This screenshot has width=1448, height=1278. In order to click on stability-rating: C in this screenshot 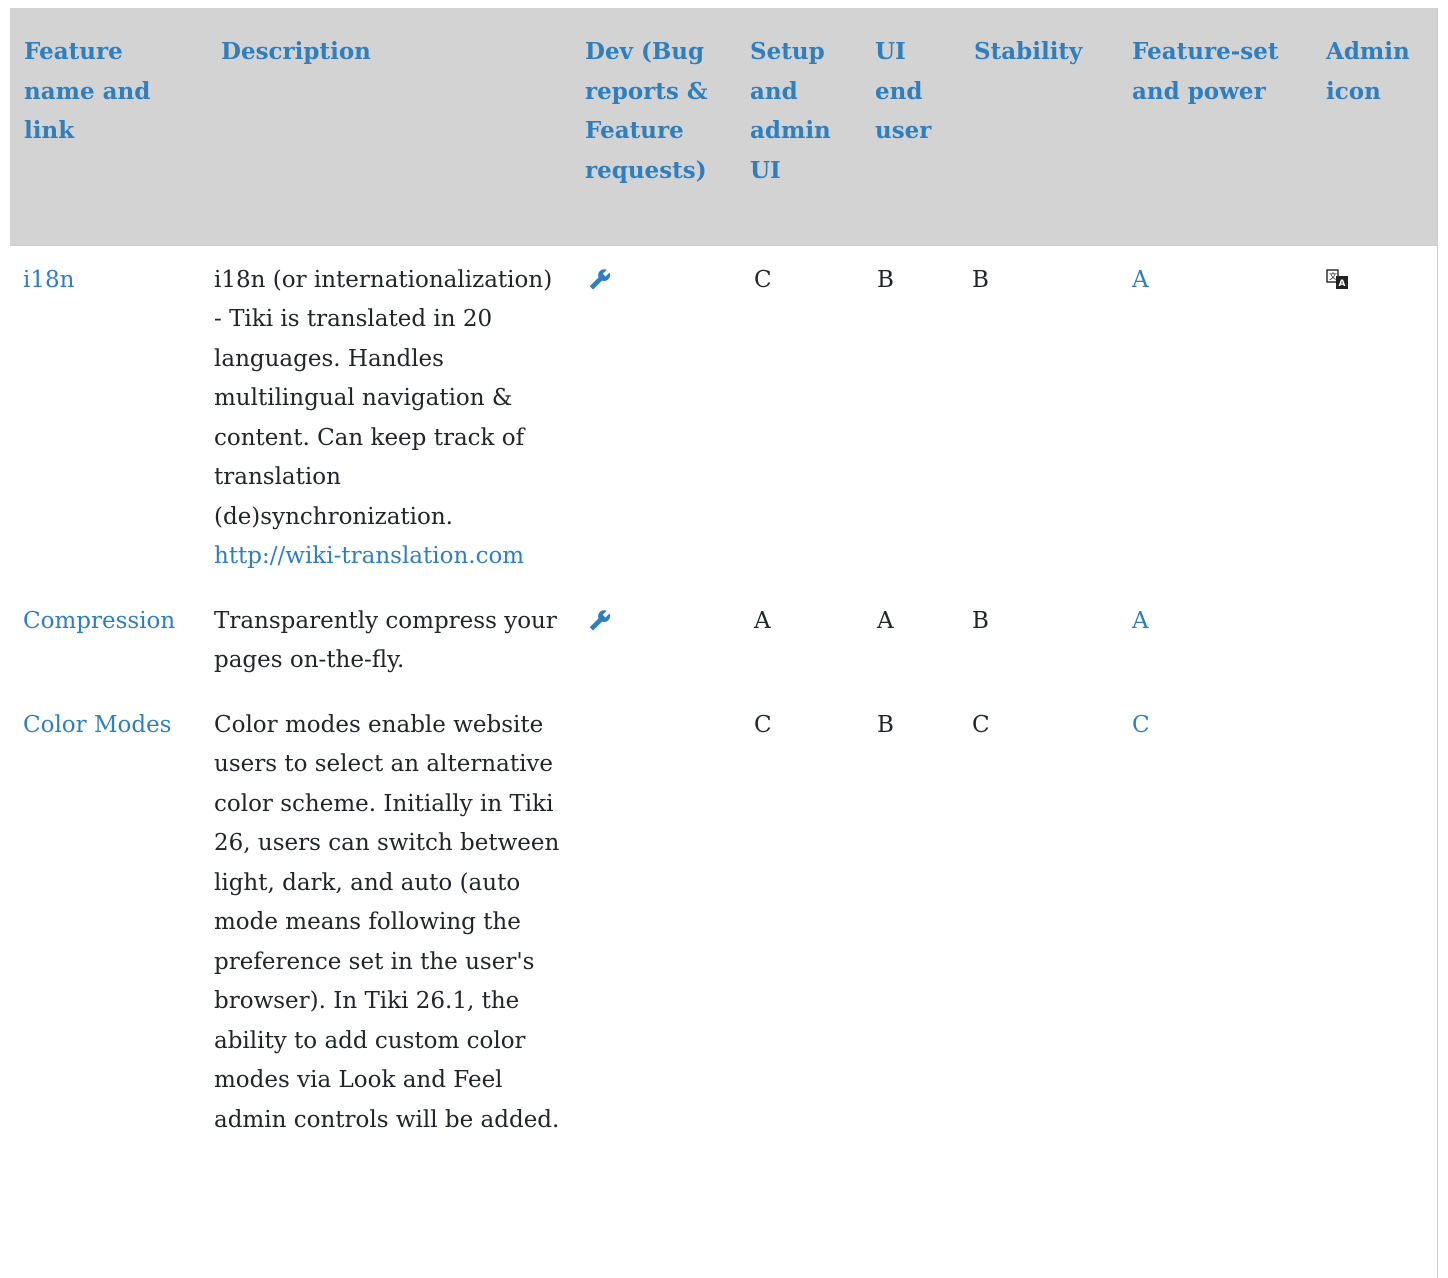, I will do `click(981, 724)`.